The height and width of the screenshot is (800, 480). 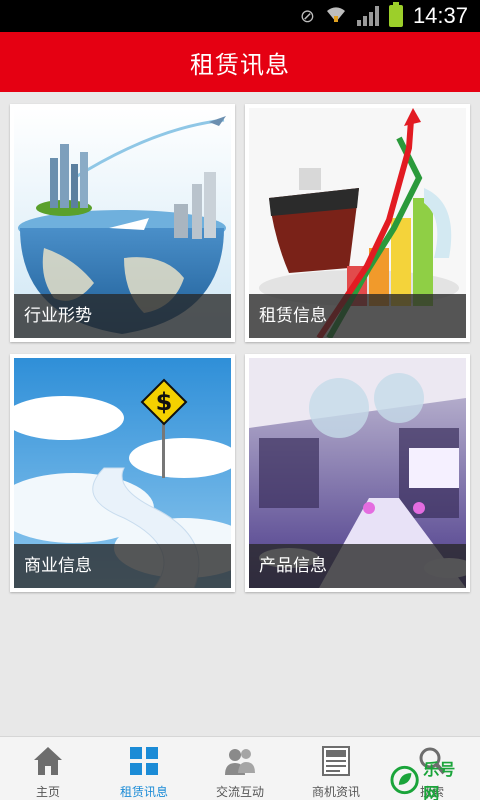 I want to click on industry-image: 行业形势, so click(x=122, y=223).